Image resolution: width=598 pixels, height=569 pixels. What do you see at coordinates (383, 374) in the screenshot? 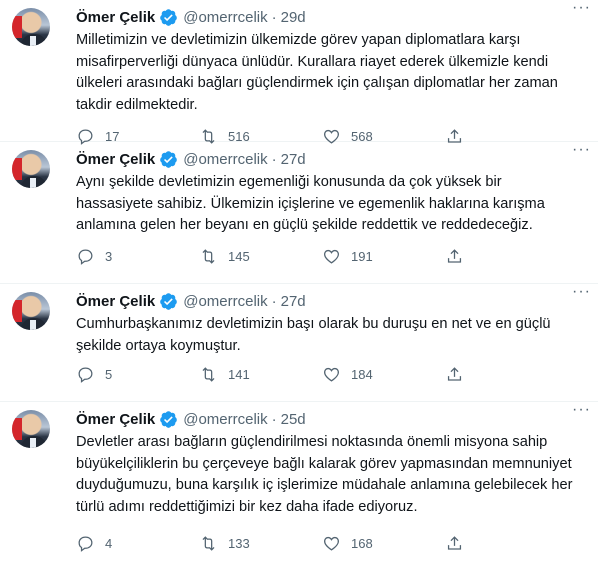
I see `like-button: 184` at bounding box center [383, 374].